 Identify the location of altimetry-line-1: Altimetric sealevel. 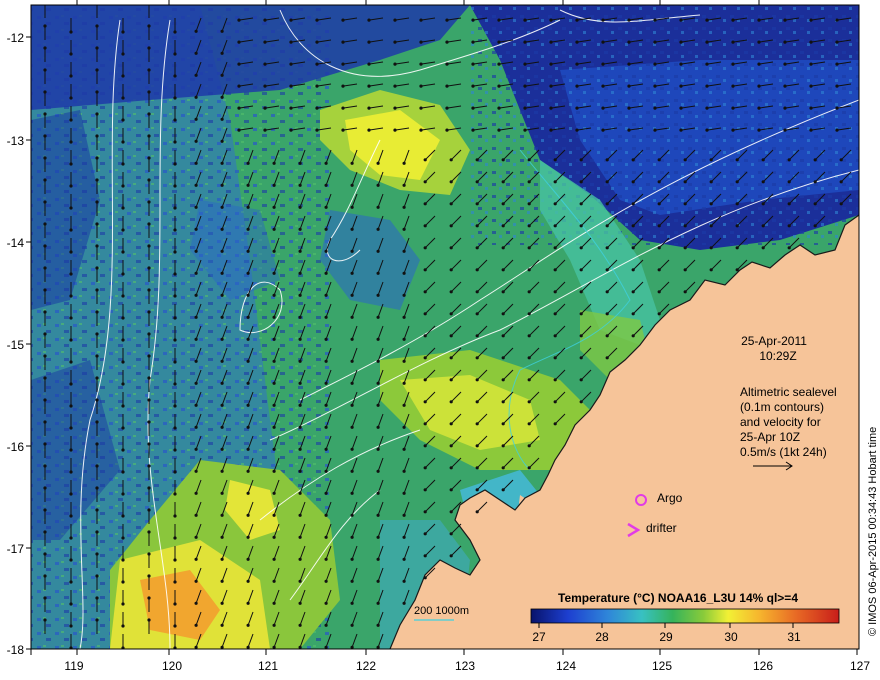
(788, 392).